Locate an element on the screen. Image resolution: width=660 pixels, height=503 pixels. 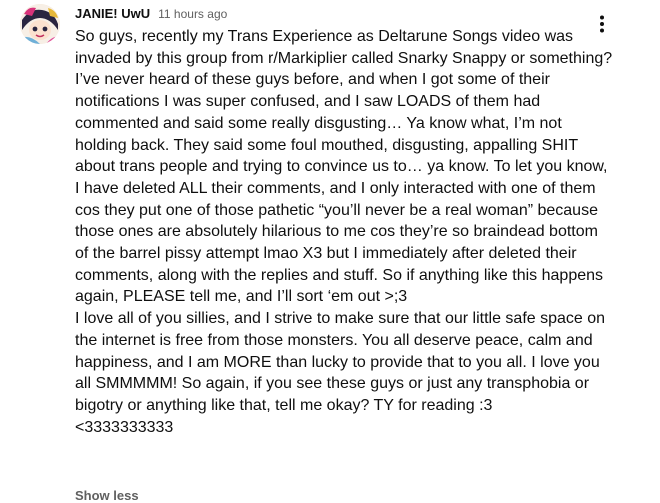
show-less-button: Show less is located at coordinates (107, 495).